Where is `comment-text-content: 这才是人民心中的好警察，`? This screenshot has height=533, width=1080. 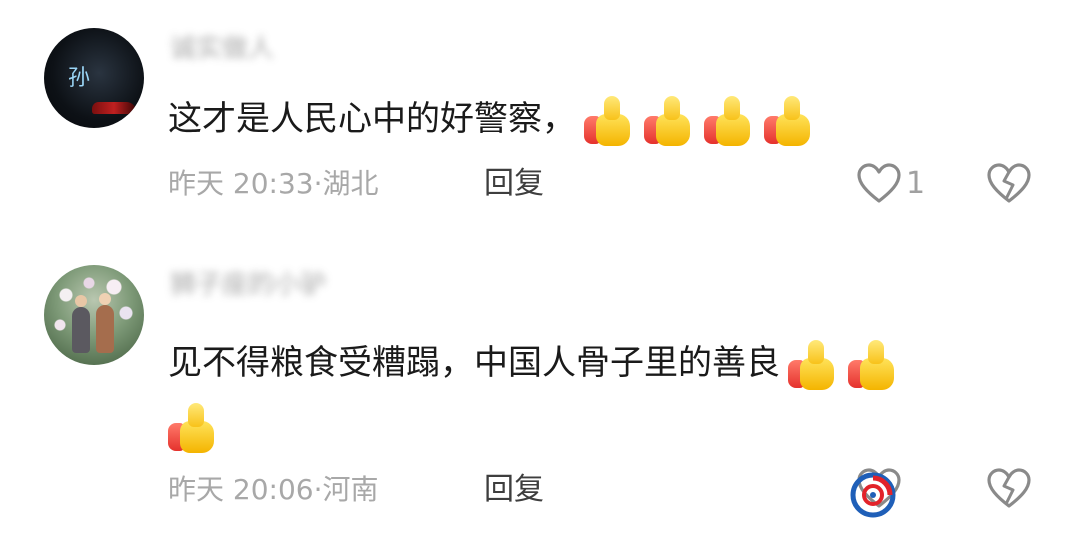 comment-text-content: 这才是人民心中的好警察， is located at coordinates (372, 119).